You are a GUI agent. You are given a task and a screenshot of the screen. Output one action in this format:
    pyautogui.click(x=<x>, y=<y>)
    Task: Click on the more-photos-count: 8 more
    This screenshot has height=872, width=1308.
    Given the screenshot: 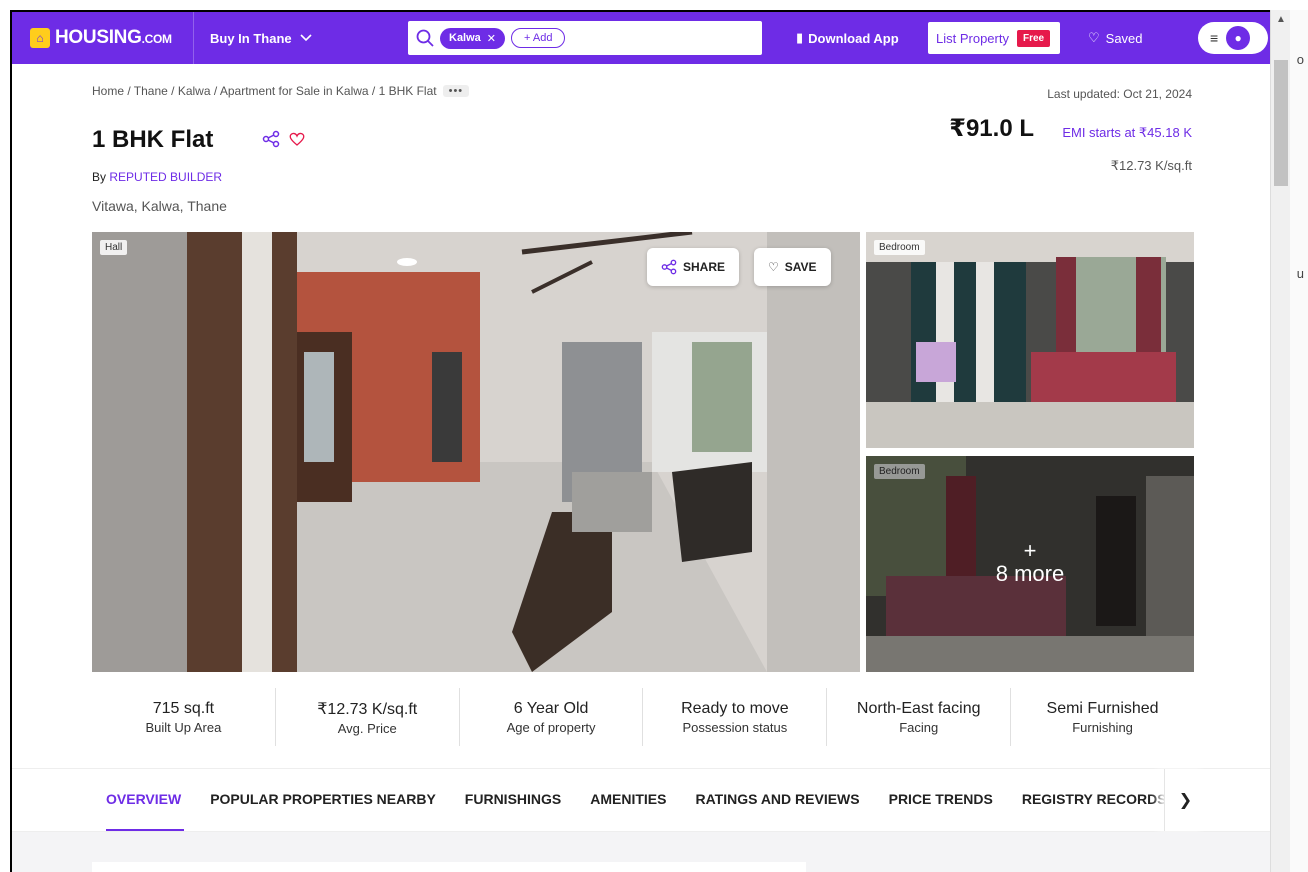 What is the action you would take?
    pyautogui.click(x=1030, y=573)
    